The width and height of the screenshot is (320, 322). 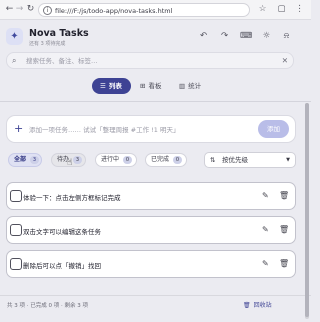 I want to click on stats-icon: ▥, so click(x=182, y=86).